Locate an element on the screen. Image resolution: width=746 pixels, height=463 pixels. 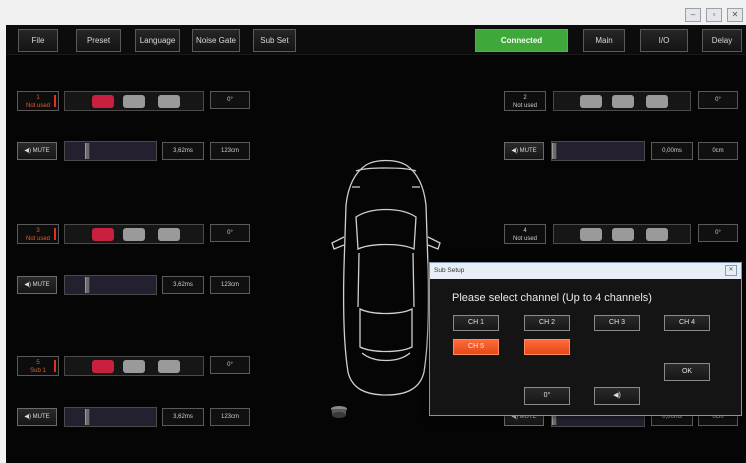
channel-3-distance: 123cm is located at coordinates (230, 285).